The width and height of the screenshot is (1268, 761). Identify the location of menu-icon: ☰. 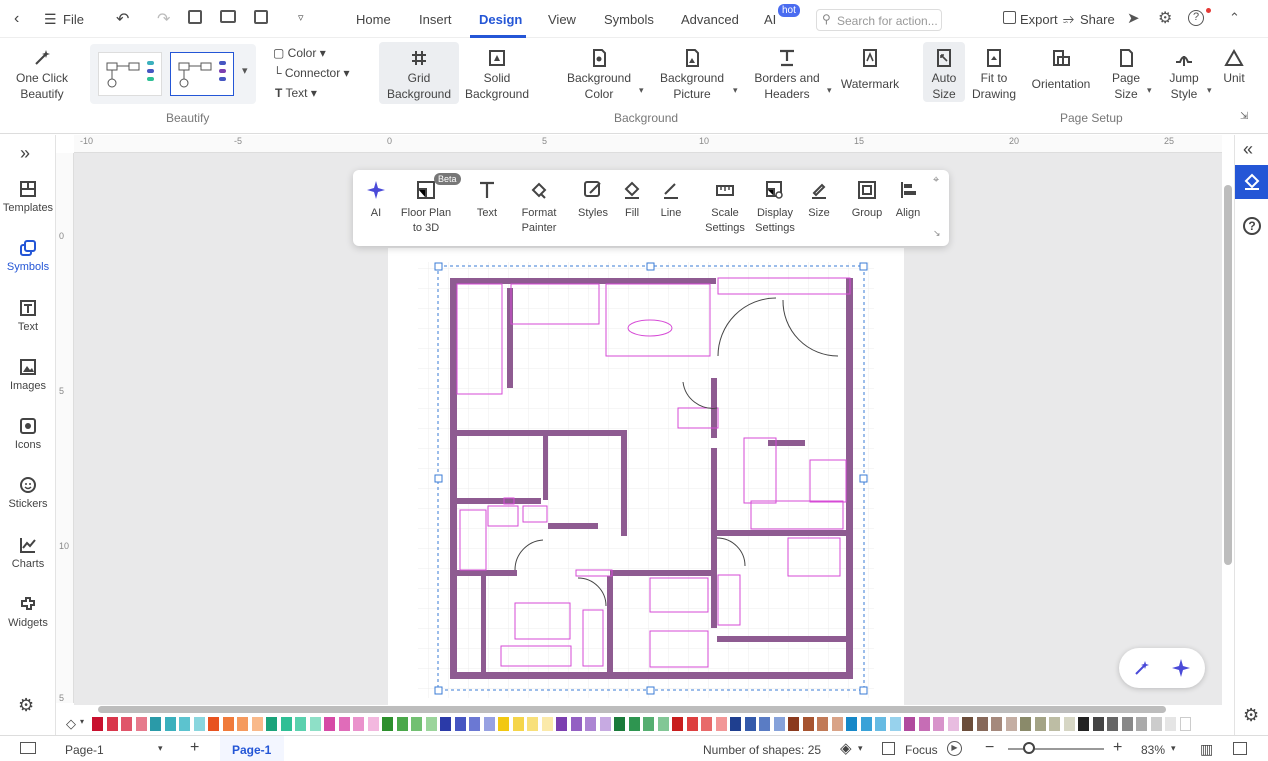
(50, 19).